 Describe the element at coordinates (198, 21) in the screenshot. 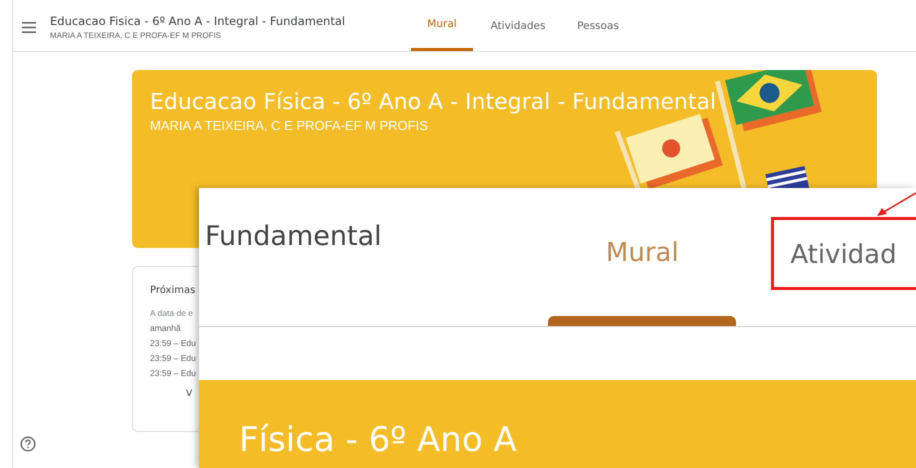

I see `class-title: Educacao Fisica - 6º Ano A - Integral - Fundamental` at that location.